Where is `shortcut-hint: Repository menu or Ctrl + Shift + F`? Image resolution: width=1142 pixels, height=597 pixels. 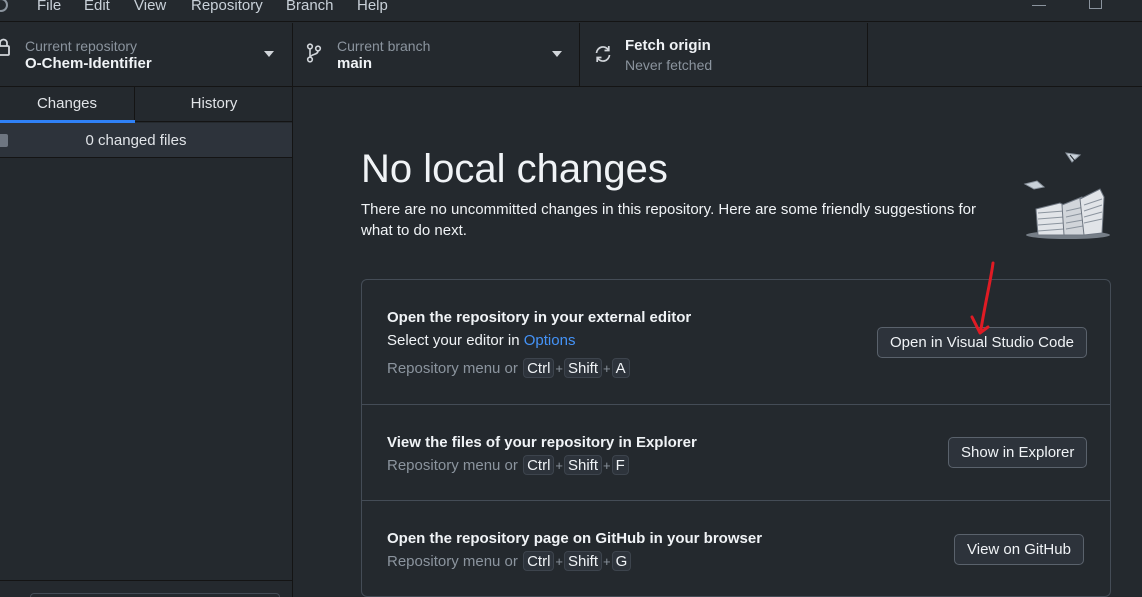 shortcut-hint: Repository menu or Ctrl + Shift + F is located at coordinates (508, 465).